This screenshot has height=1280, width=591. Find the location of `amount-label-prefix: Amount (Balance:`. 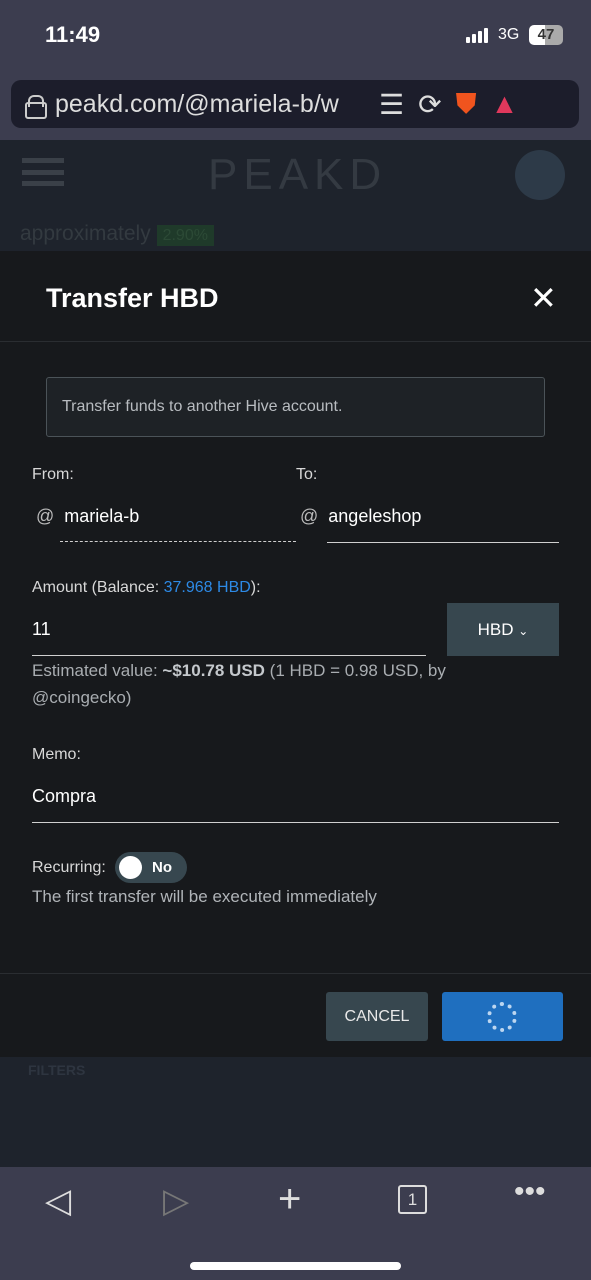

amount-label-prefix: Amount (Balance: is located at coordinates (98, 587).